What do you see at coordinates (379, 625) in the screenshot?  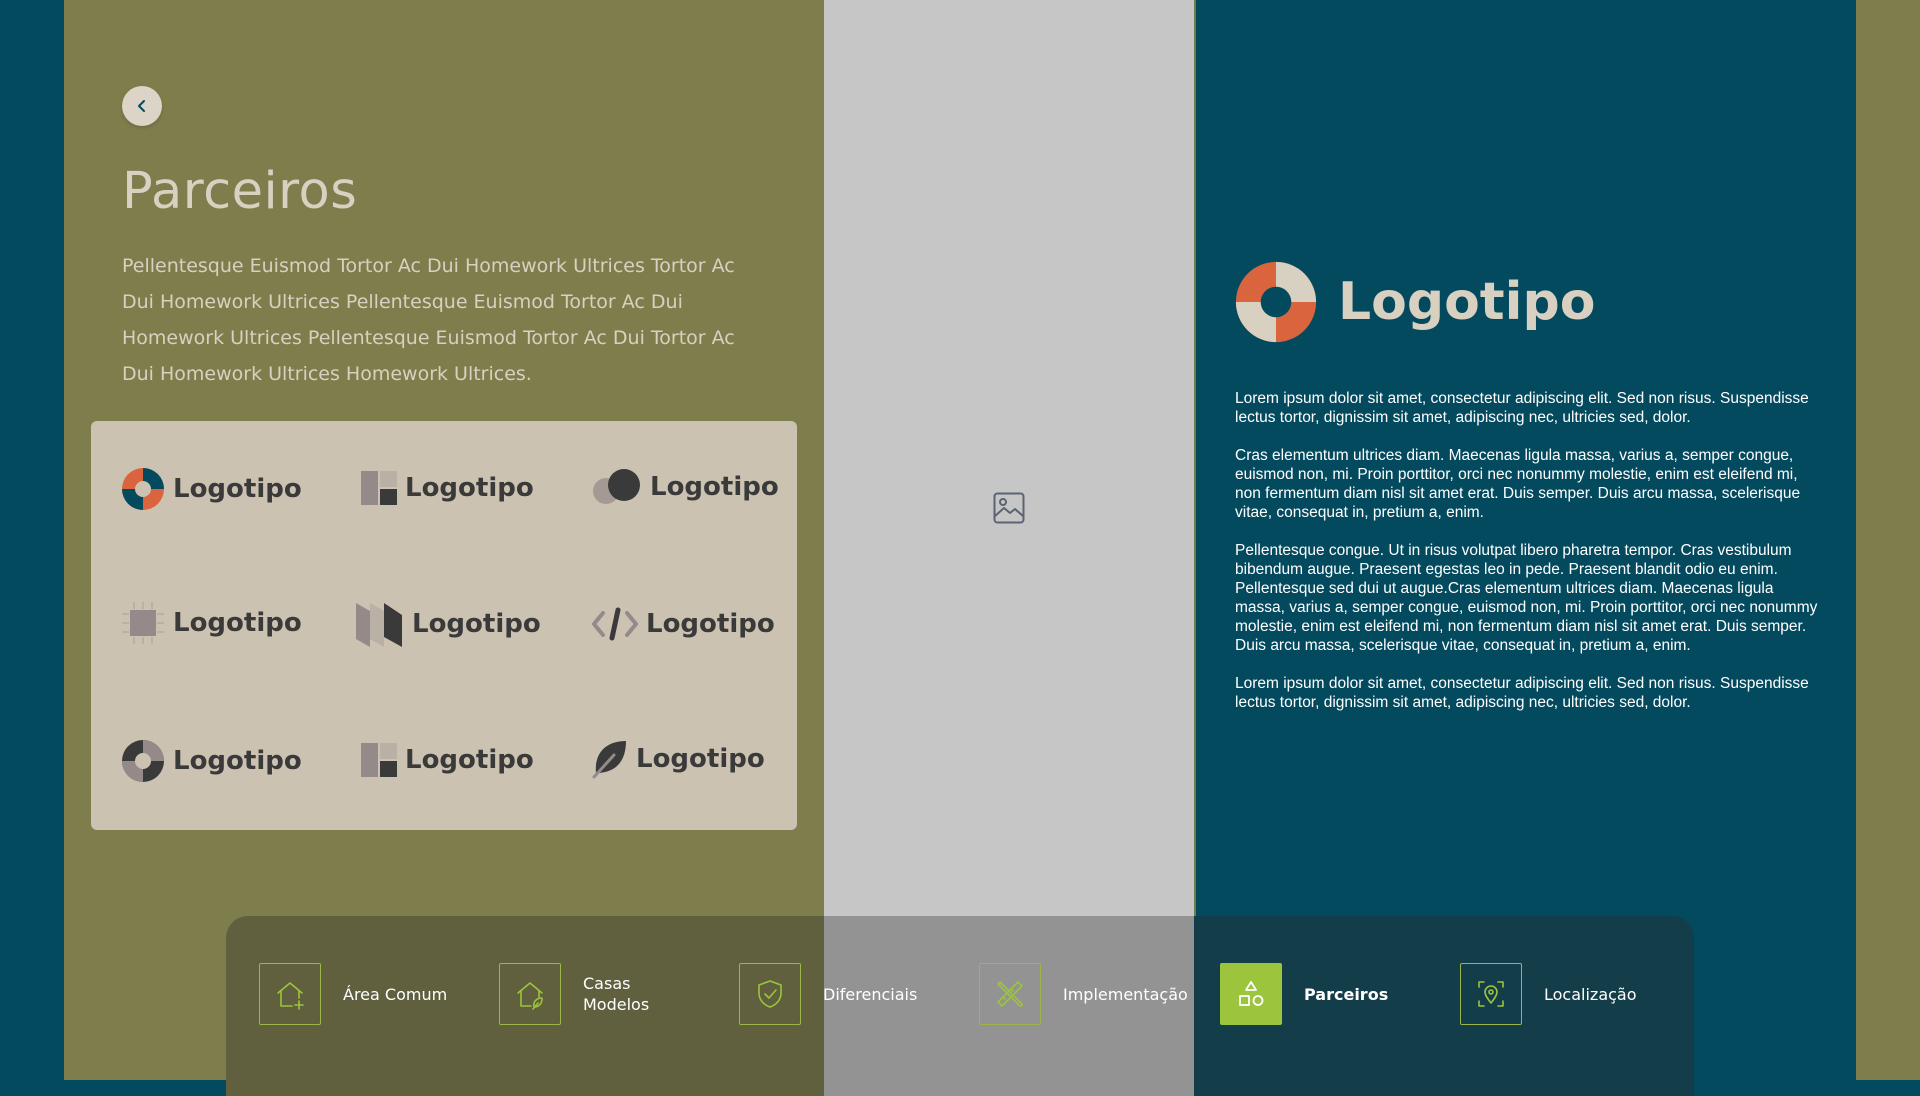 I see `folds-logo-icon` at bounding box center [379, 625].